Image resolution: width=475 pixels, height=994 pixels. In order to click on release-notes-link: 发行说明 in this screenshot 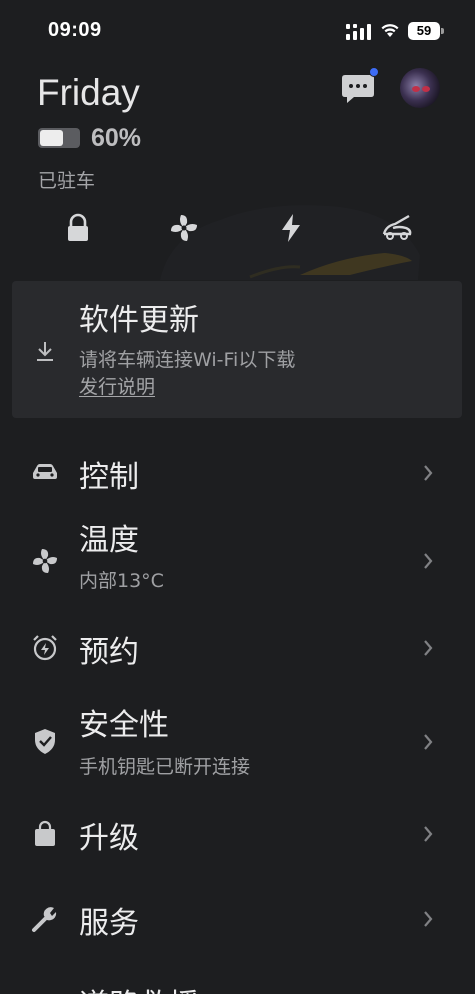, I will do `click(117, 385)`.